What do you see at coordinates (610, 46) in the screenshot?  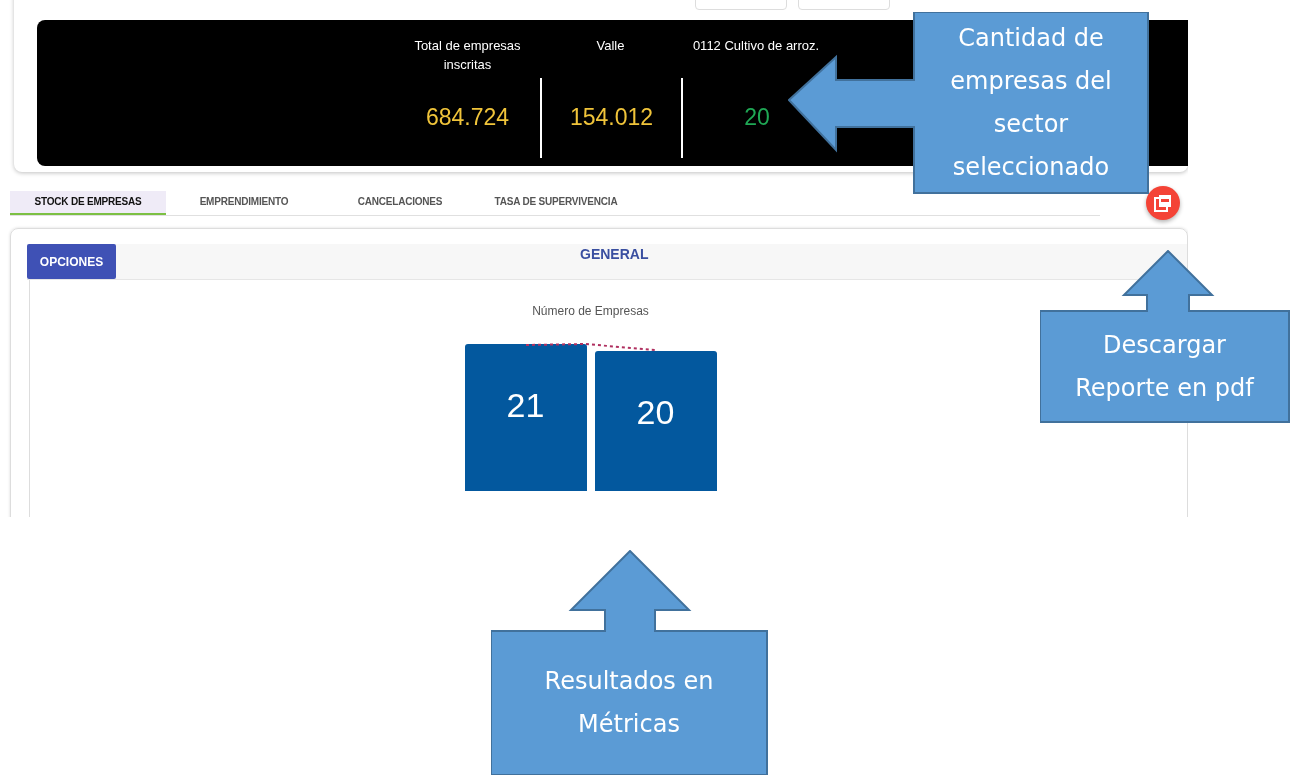 I see `stat-label: Valle` at bounding box center [610, 46].